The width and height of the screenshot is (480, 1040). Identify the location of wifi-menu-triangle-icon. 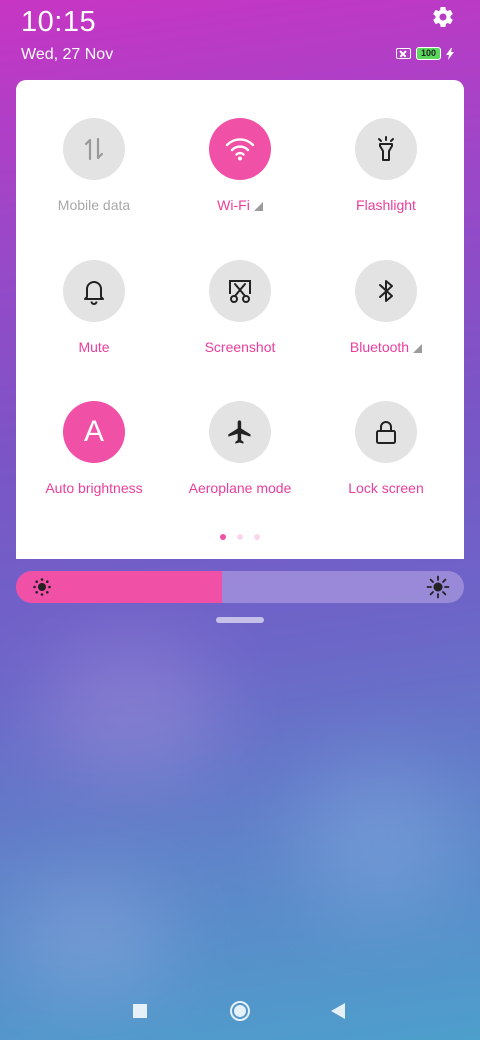
(258, 206).